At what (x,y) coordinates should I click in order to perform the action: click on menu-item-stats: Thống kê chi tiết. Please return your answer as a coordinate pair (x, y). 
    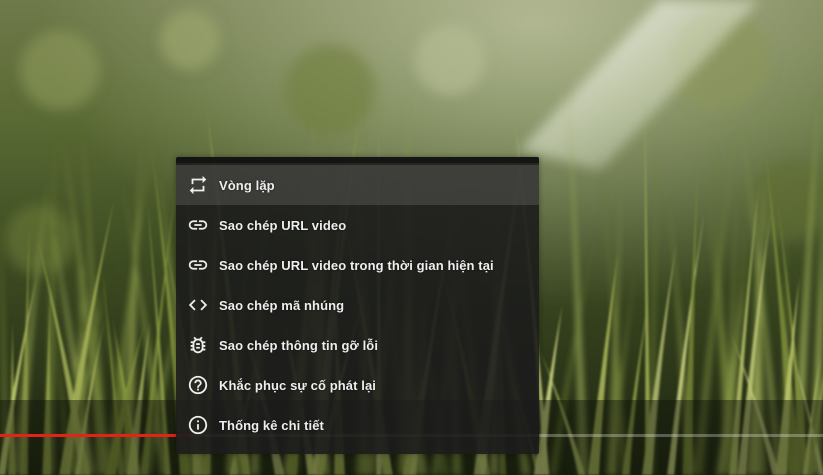
    Looking at the image, I should click on (357, 425).